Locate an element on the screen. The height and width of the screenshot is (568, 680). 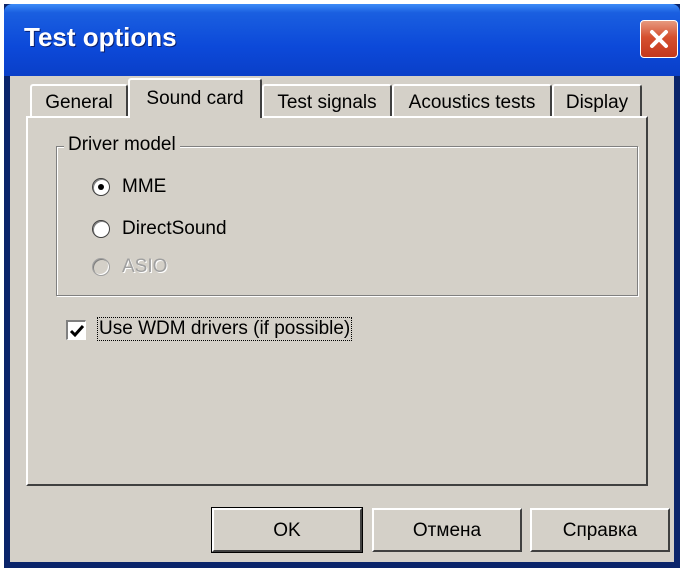
driver-model-legend: Driver model is located at coordinates (122, 145).